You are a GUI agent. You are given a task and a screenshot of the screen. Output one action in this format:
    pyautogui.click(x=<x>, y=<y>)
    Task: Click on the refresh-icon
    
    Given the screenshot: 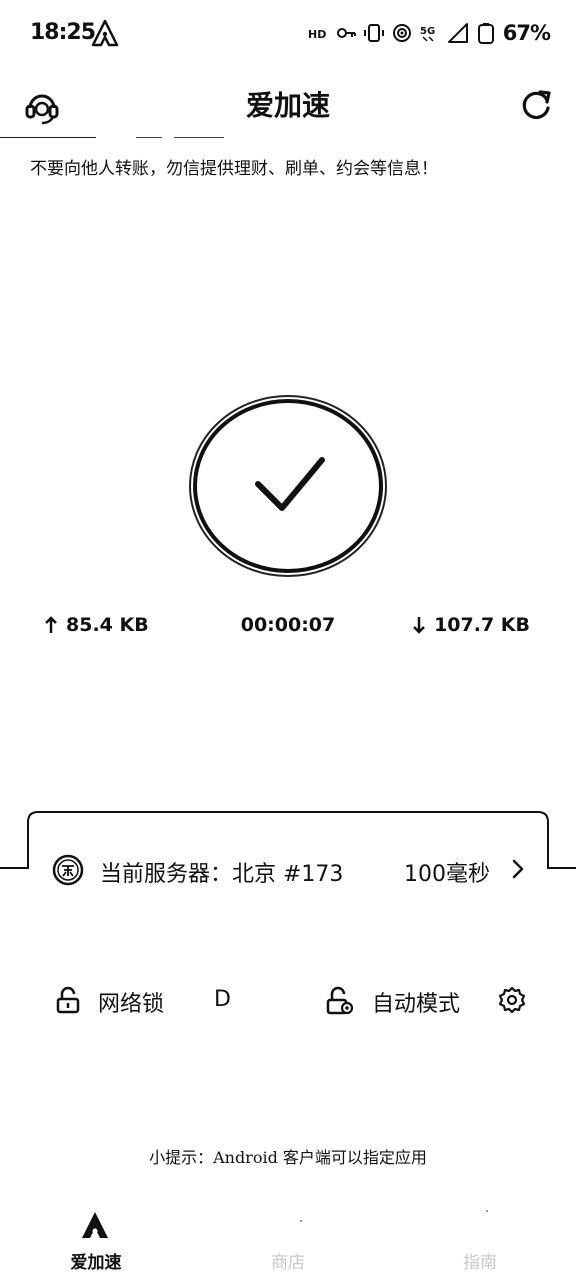 What is the action you would take?
    pyautogui.click(x=536, y=104)
    